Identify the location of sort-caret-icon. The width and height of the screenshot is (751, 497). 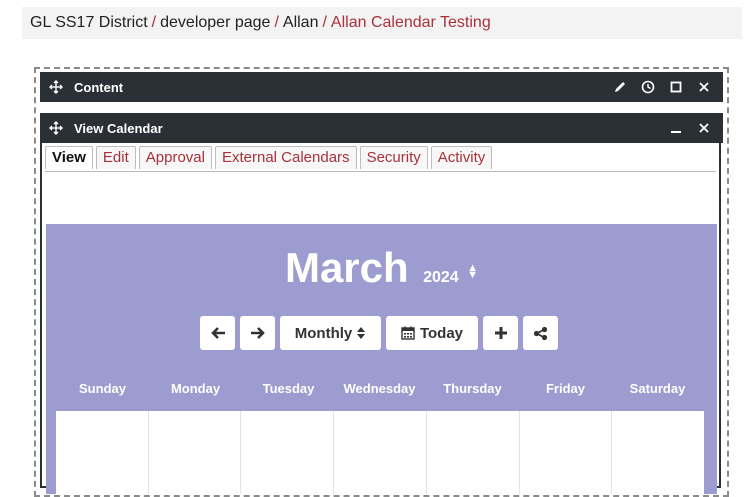
(361, 333).